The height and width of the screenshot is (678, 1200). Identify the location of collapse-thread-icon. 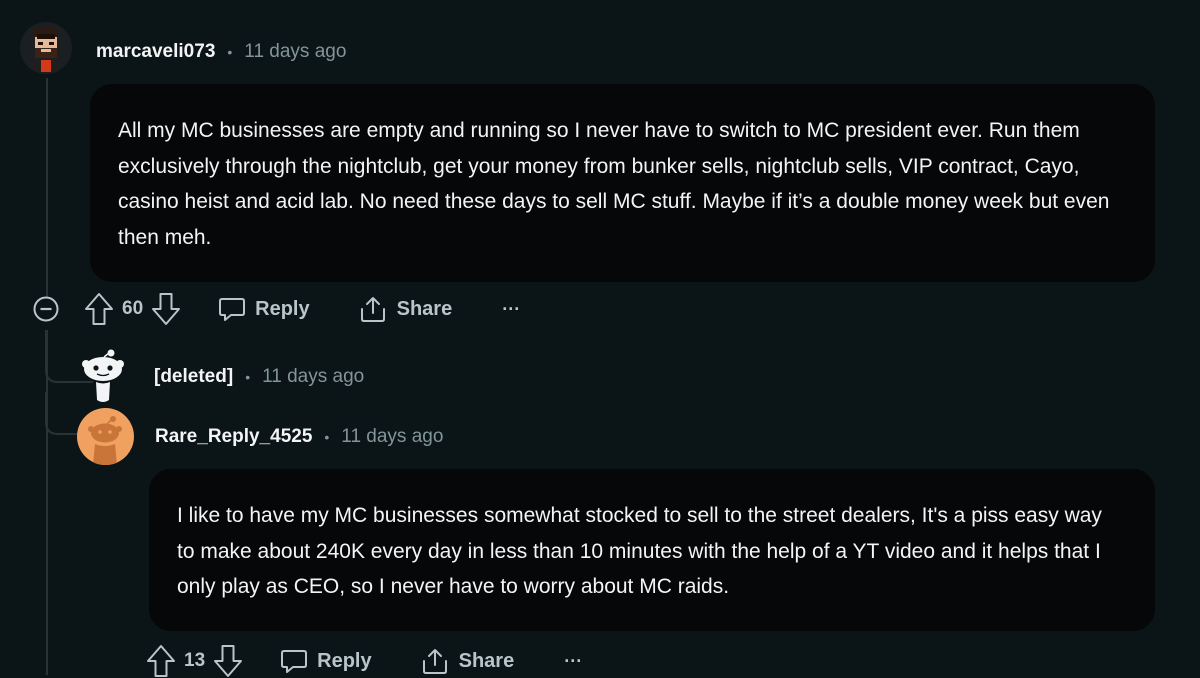
(46, 309).